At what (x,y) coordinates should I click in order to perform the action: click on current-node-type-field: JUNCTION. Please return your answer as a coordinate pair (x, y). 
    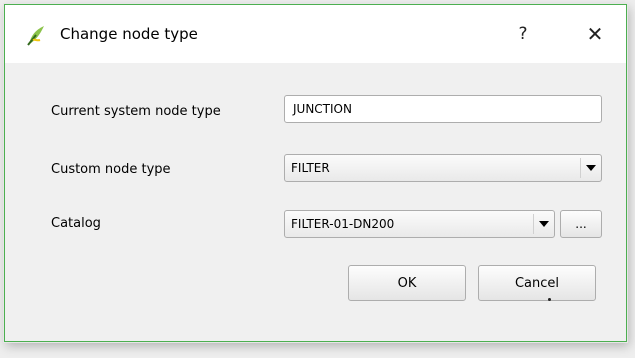
    Looking at the image, I should click on (443, 109).